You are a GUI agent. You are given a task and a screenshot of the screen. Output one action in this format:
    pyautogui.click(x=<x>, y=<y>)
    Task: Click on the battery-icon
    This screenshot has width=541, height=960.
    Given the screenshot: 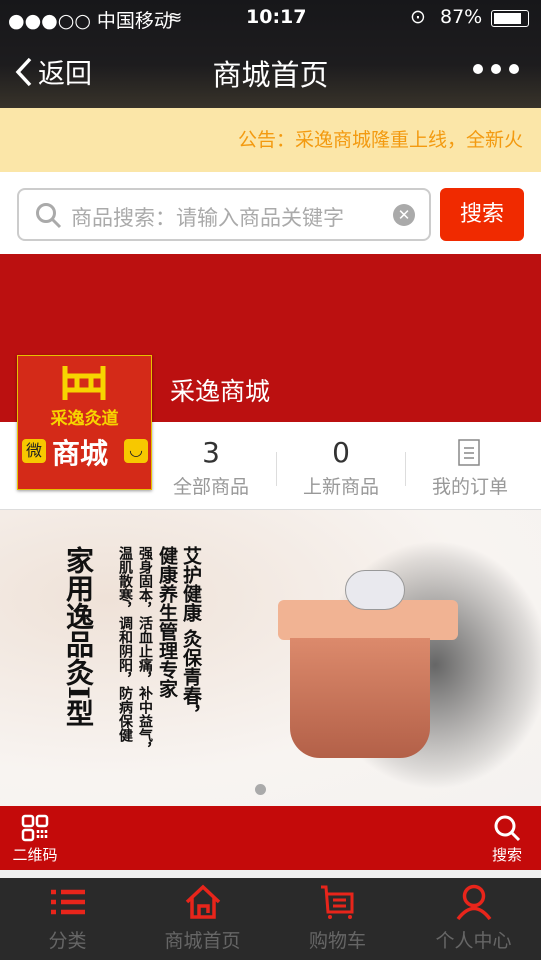 What is the action you would take?
    pyautogui.click(x=510, y=18)
    